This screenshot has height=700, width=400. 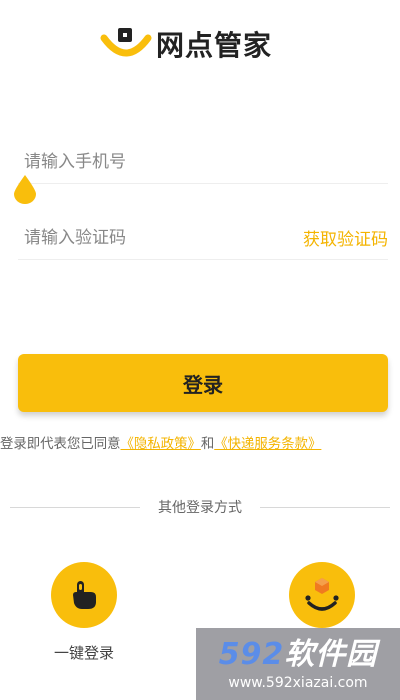 I want to click on login-button: 登录, so click(x=203, y=383).